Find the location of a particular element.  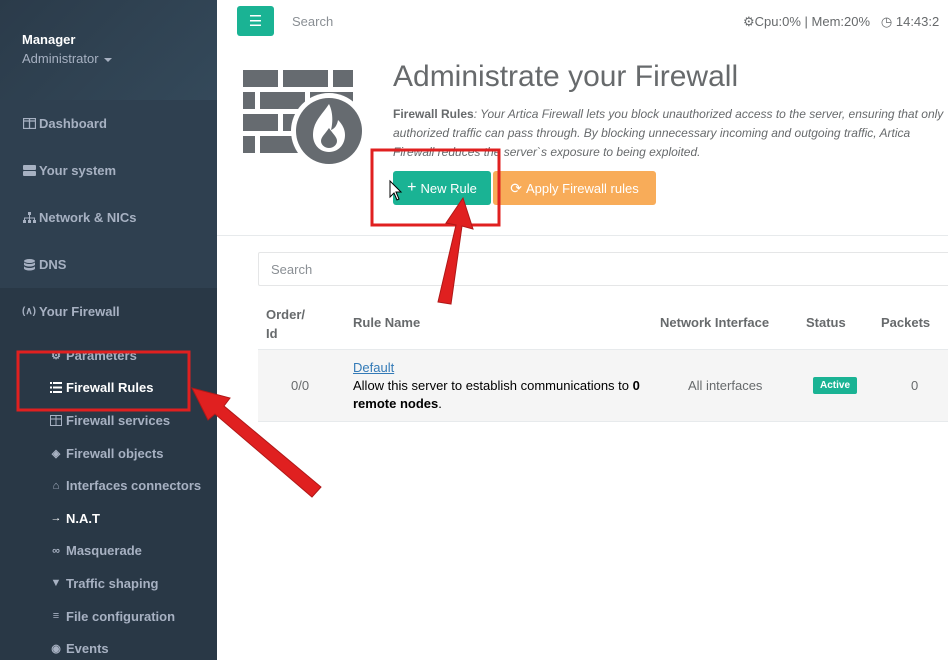

column-header-status: Status is located at coordinates (826, 322).